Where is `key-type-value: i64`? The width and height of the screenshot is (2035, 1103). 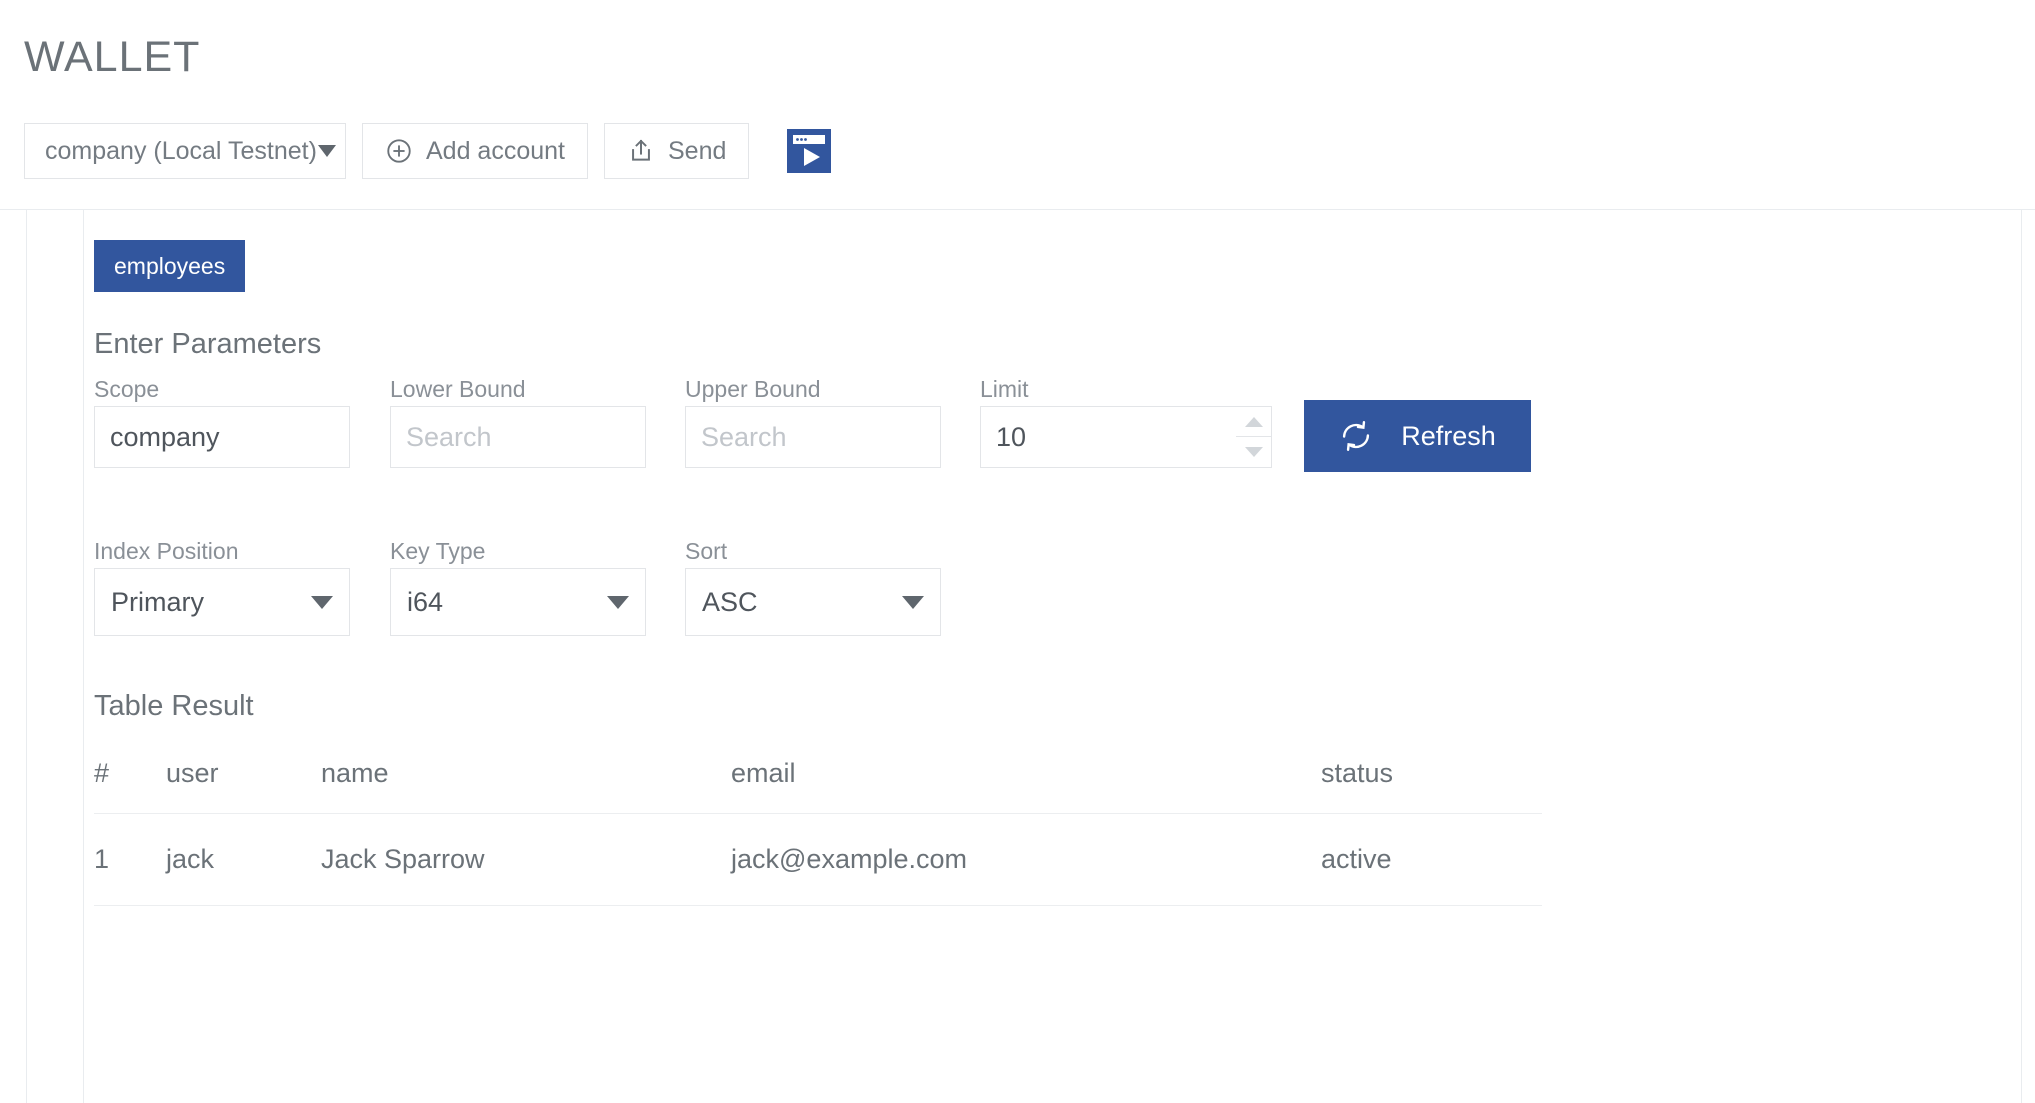
key-type-value: i64 is located at coordinates (425, 601).